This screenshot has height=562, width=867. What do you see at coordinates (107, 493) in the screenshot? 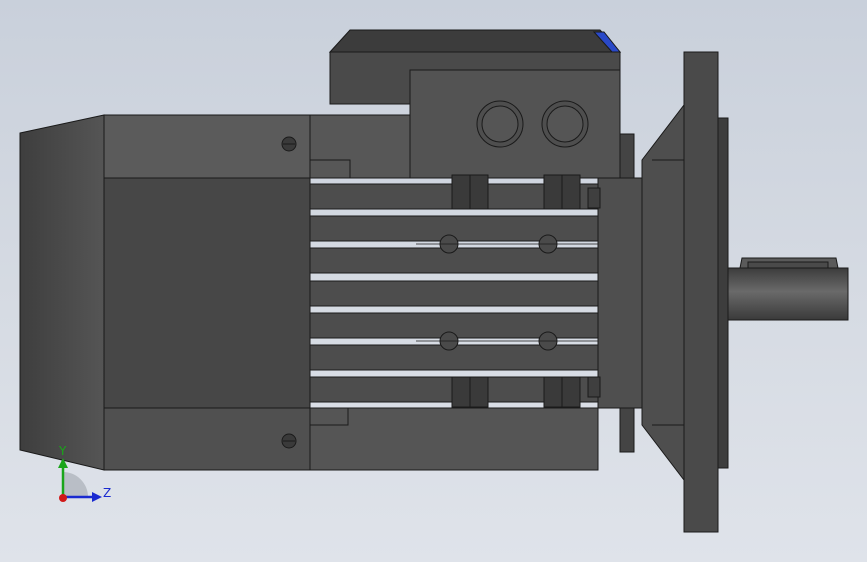
I see `z-axis-label: Z` at bounding box center [107, 493].